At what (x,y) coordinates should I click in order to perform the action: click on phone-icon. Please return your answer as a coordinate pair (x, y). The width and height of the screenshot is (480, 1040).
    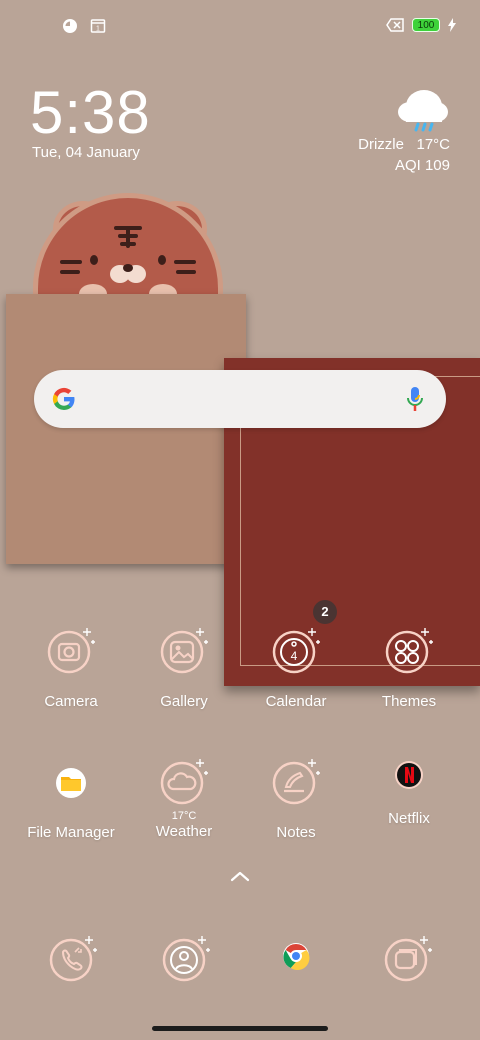
    Looking at the image, I should click on (73, 958).